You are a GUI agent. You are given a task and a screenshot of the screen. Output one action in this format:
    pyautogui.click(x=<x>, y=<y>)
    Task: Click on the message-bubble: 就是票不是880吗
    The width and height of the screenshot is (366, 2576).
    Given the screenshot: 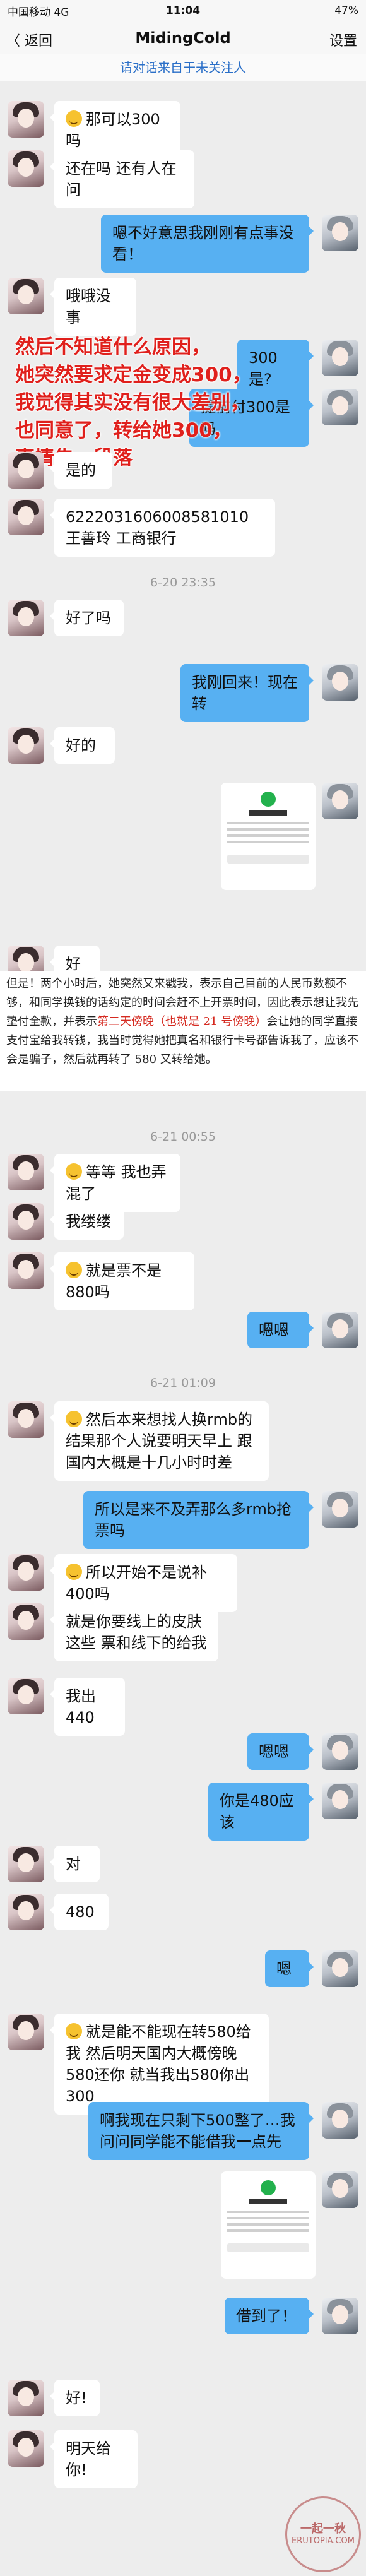 What is the action you would take?
    pyautogui.click(x=122, y=1281)
    